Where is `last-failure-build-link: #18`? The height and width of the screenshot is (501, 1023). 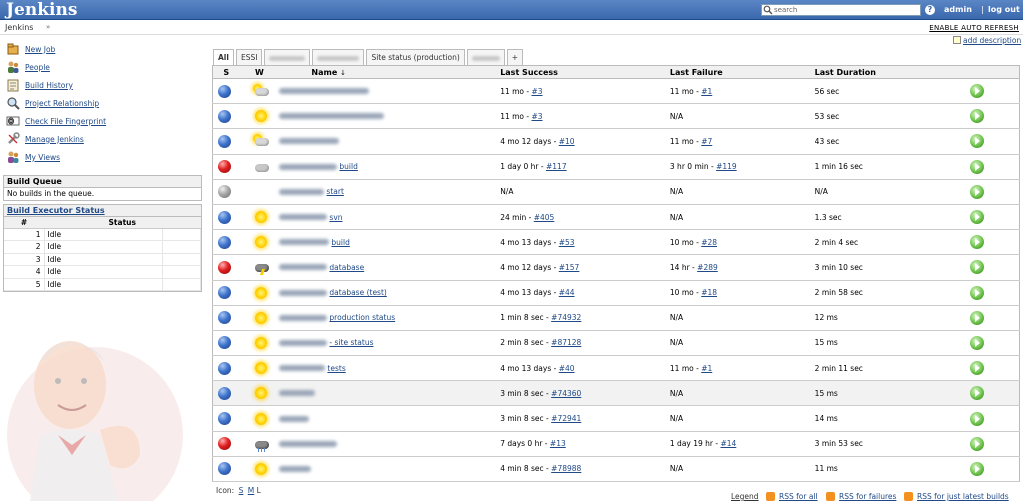
last-failure-build-link: #18 is located at coordinates (709, 292).